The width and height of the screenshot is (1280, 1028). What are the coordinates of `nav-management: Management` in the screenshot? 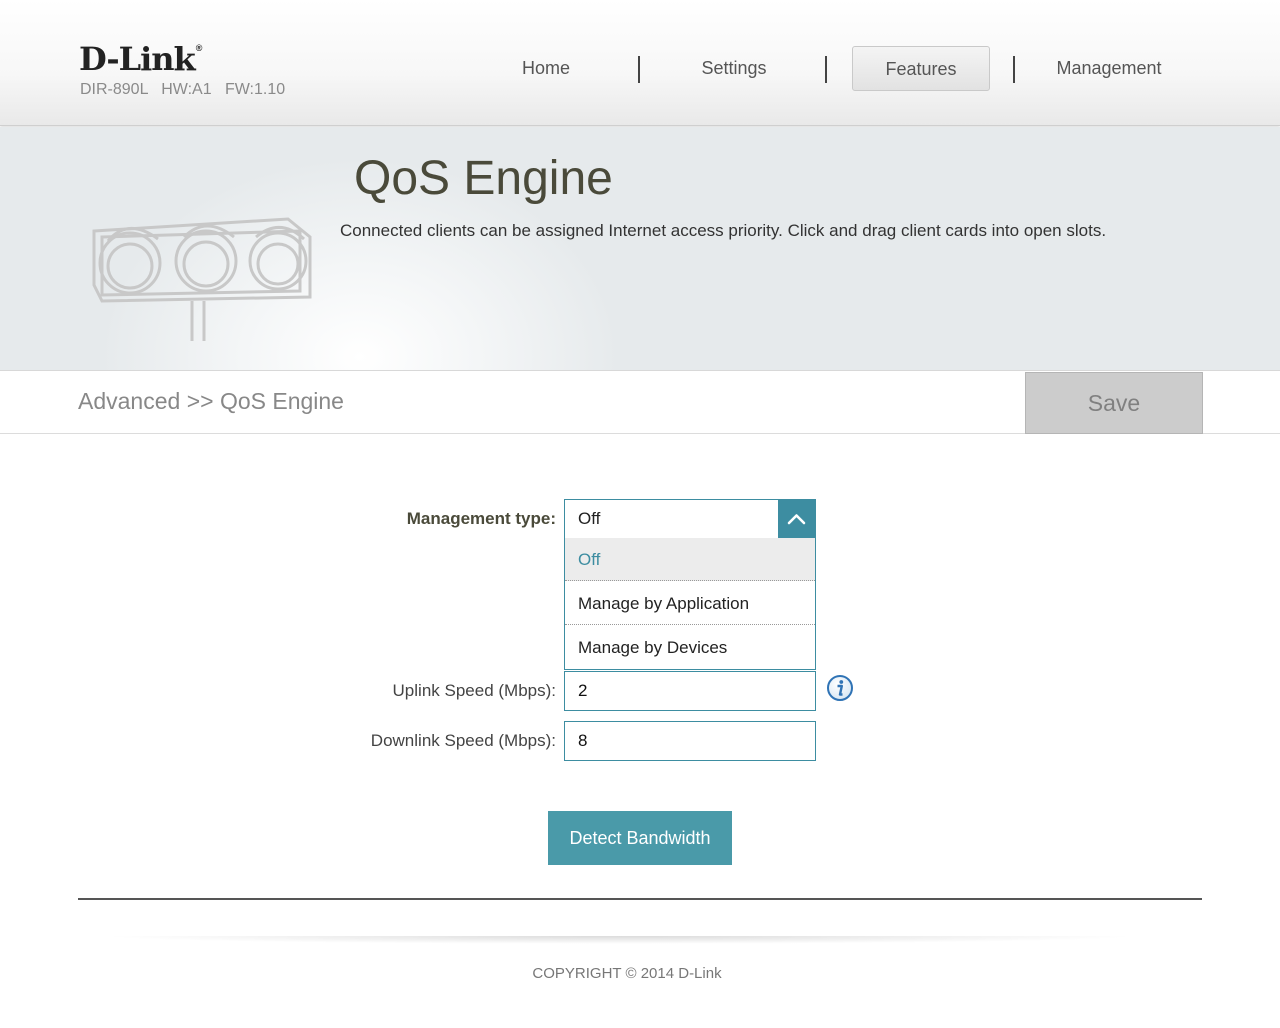 It's located at (1109, 68).